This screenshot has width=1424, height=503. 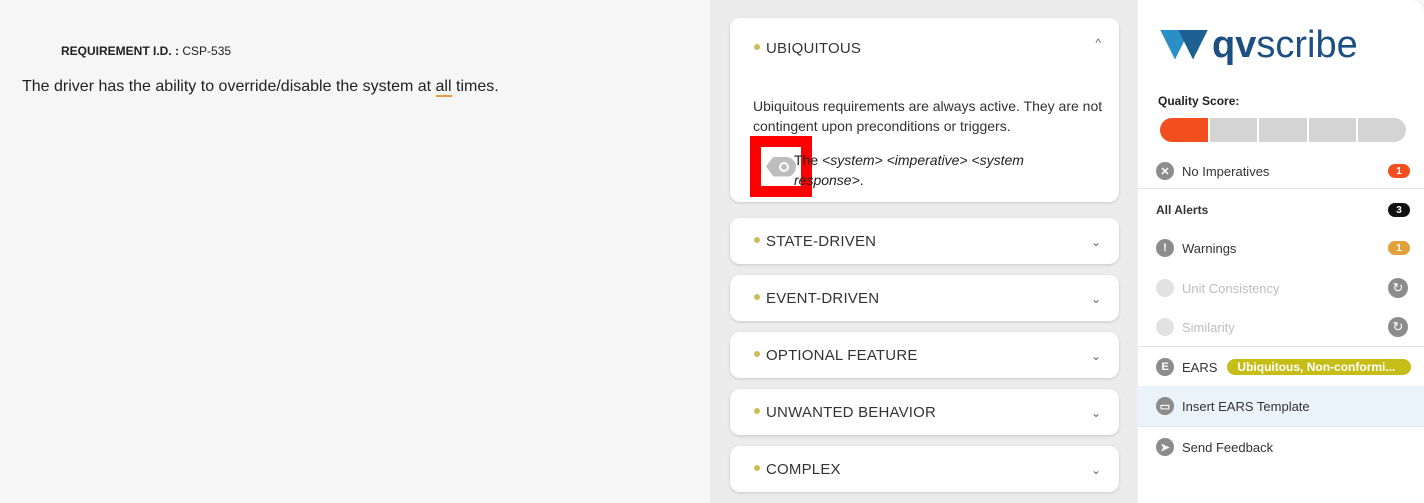 What do you see at coordinates (1165, 248) in the screenshot?
I see `warning-icon: !` at bounding box center [1165, 248].